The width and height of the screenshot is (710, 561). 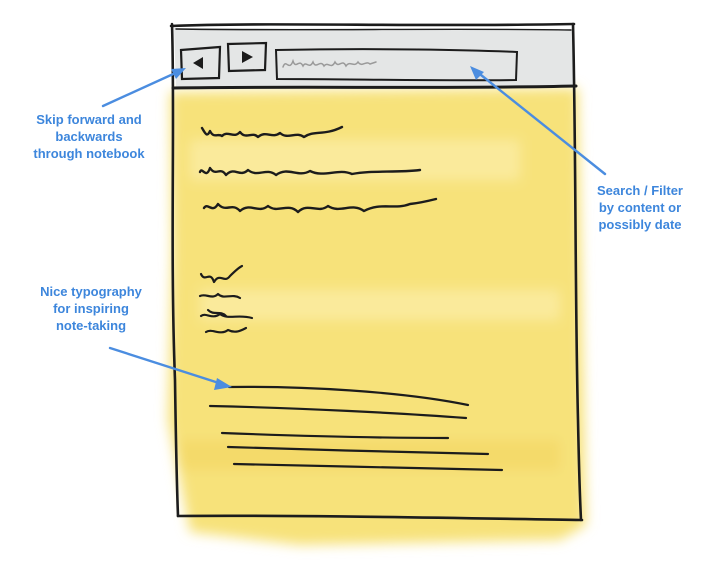 What do you see at coordinates (373, 29) in the screenshot?
I see `frame-top-edge-overdraw` at bounding box center [373, 29].